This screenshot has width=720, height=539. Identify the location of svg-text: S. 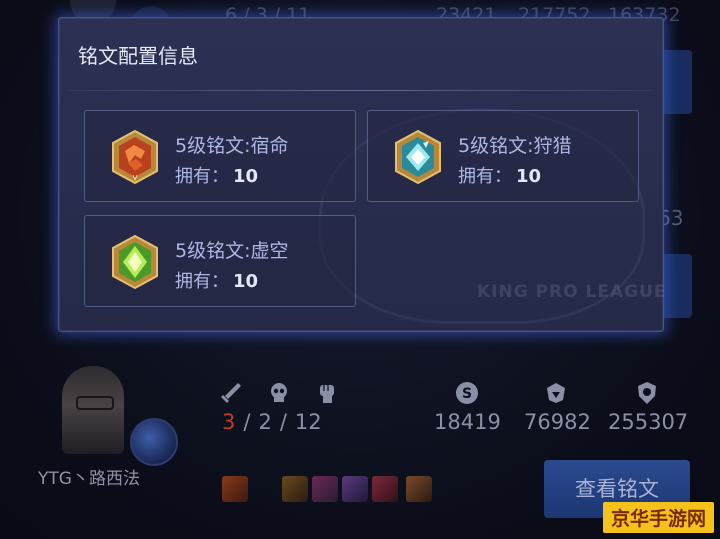
(467, 394).